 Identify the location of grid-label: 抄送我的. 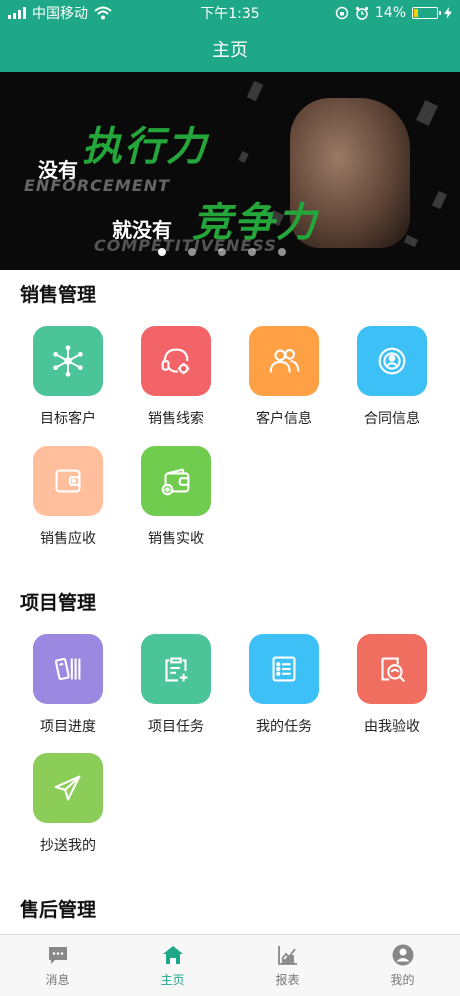
(68, 846).